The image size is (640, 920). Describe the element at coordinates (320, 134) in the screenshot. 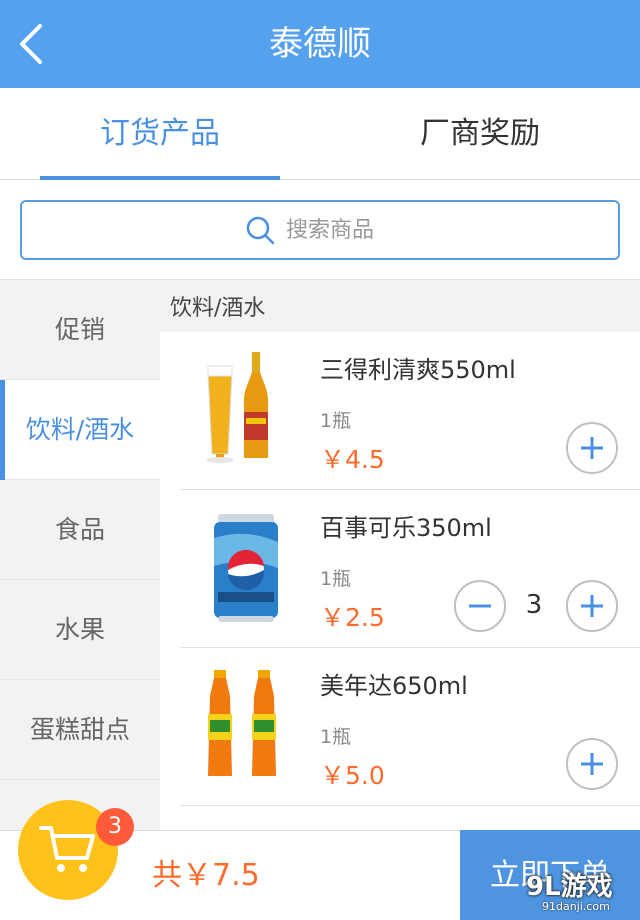

I see `tab-bar: 订货产品 厂商奖励` at that location.